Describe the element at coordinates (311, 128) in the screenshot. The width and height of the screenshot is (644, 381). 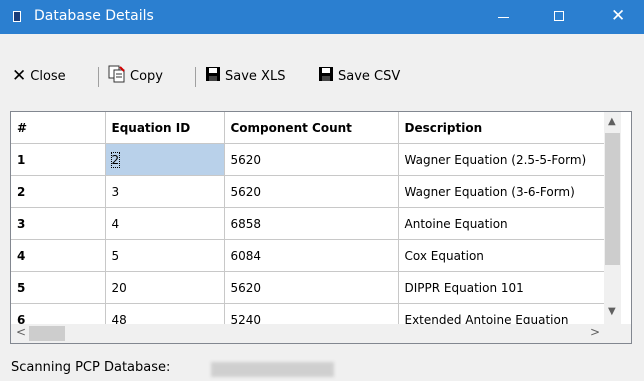
I see `column-header-component-count: Component Count` at that location.